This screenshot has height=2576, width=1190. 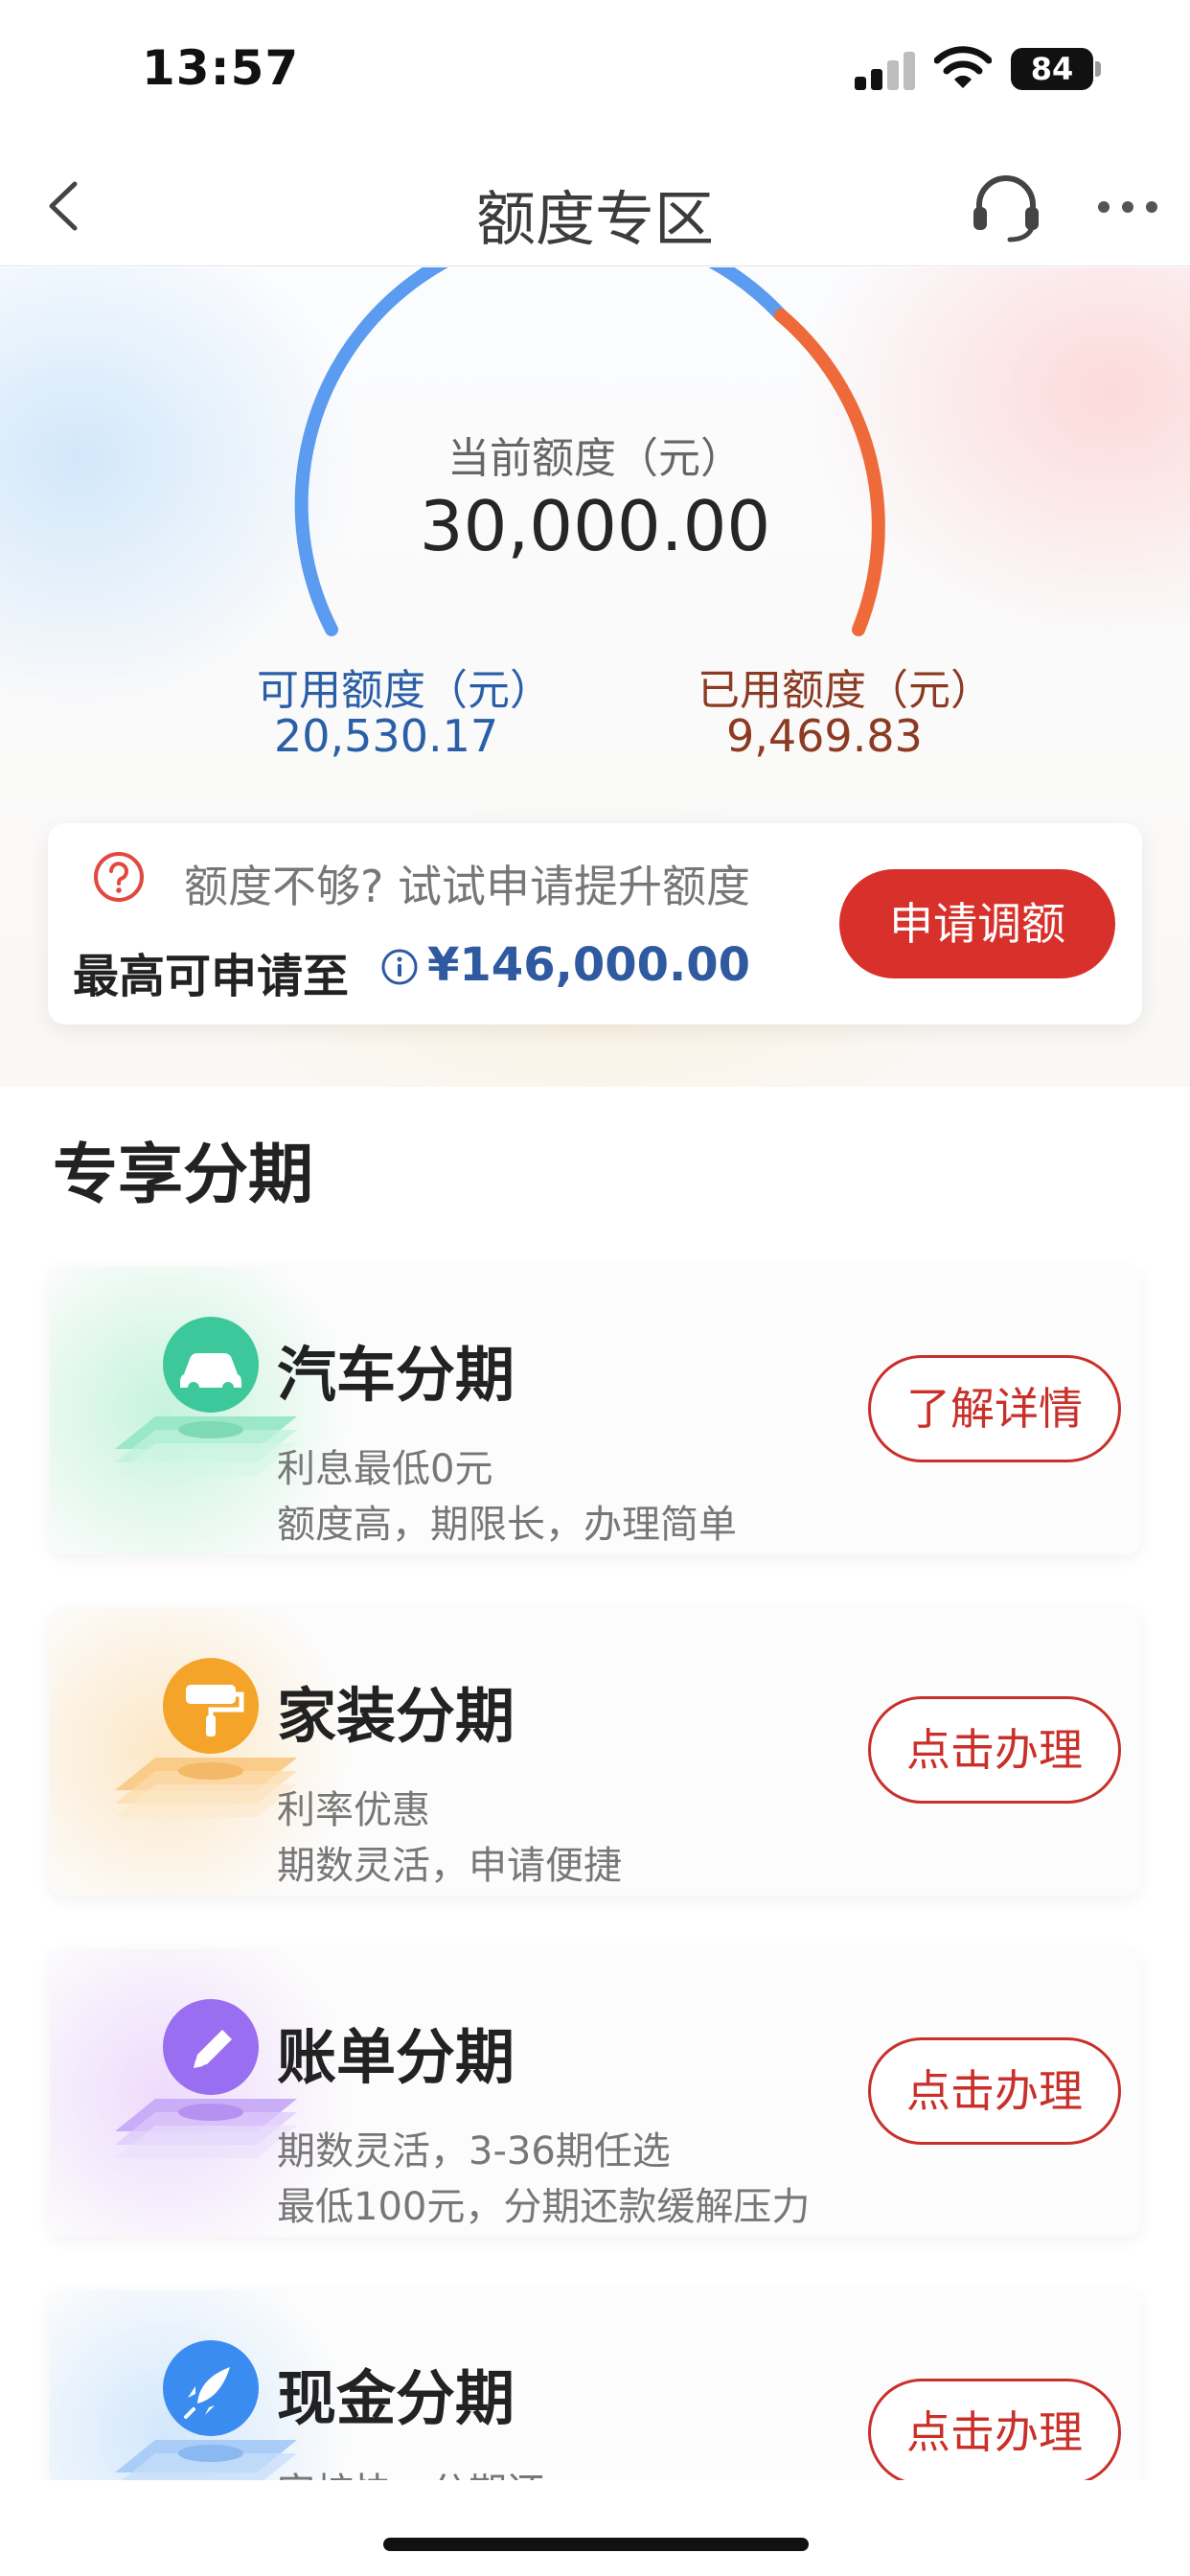 What do you see at coordinates (825, 736) in the screenshot?
I see `used-quota-value: 9,469.83` at bounding box center [825, 736].